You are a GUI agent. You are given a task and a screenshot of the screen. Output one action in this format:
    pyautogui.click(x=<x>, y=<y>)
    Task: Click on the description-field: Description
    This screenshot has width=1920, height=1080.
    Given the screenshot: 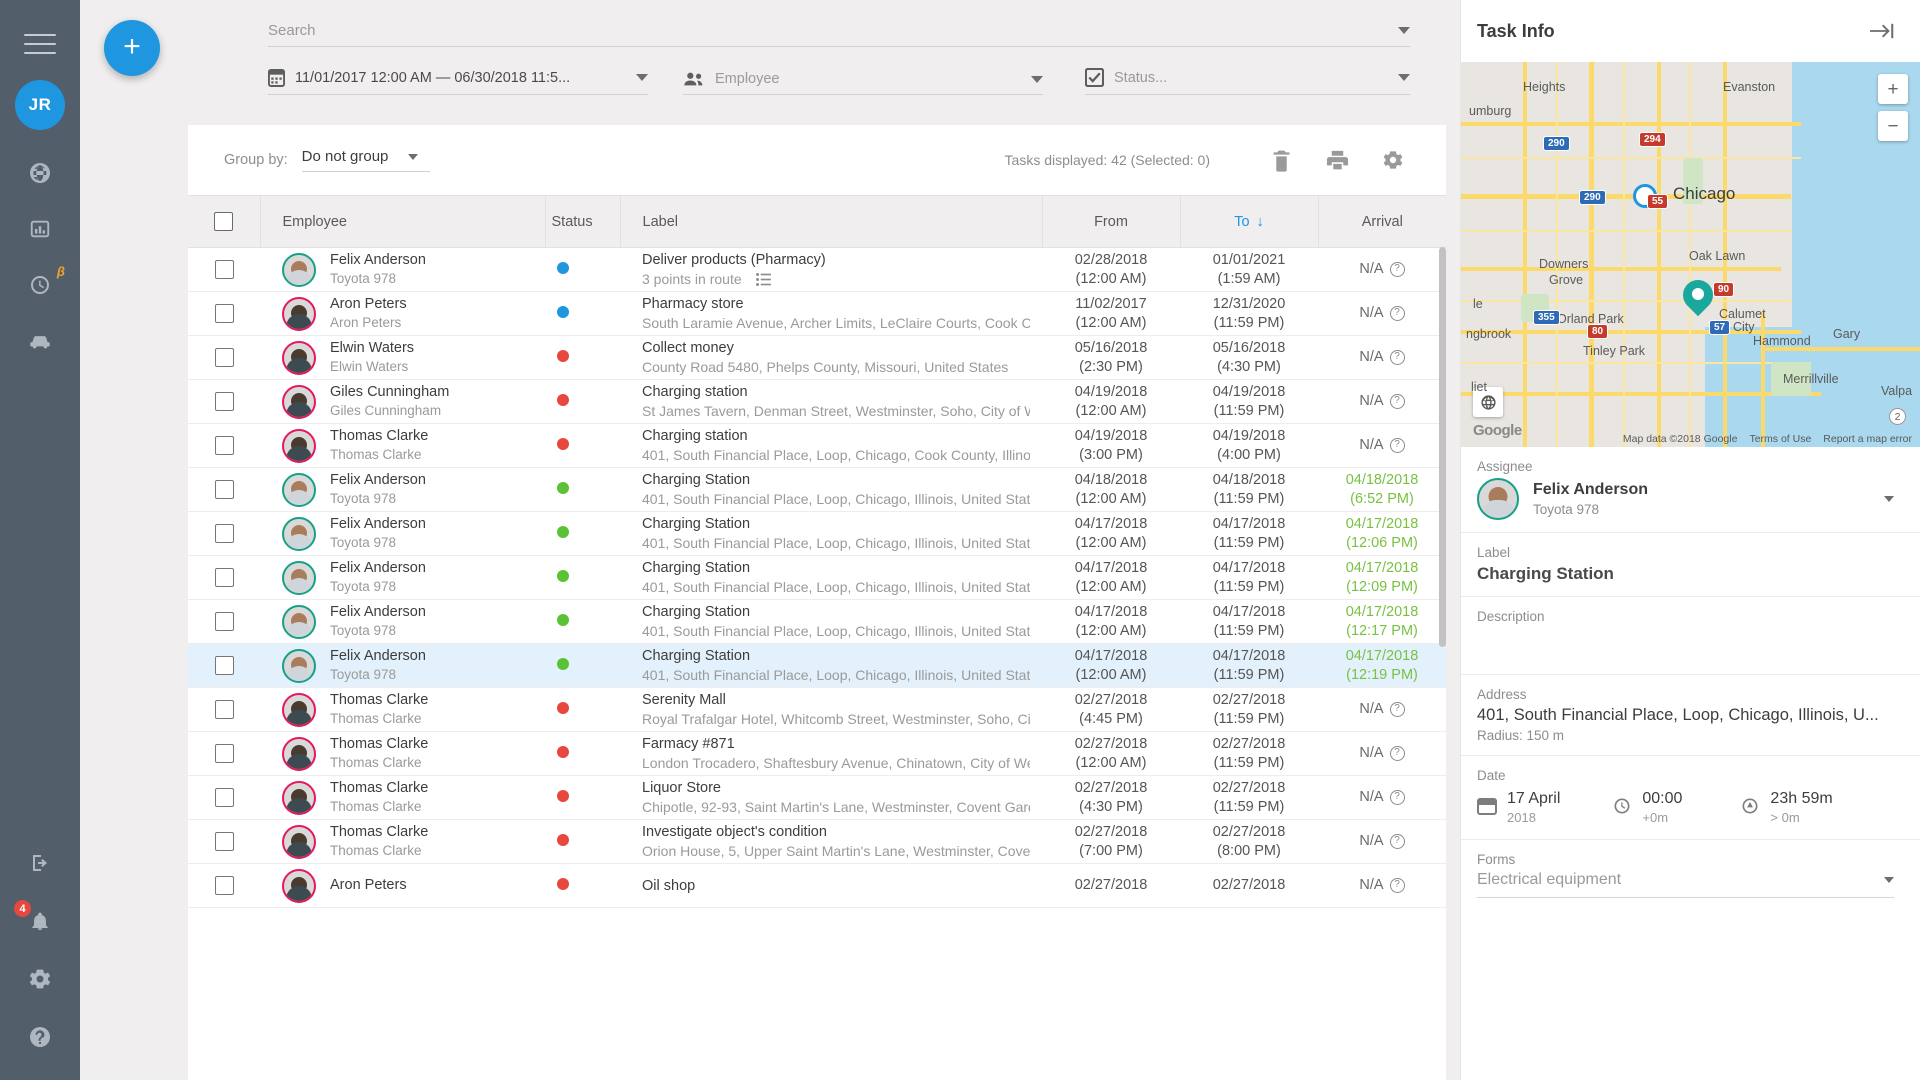 What is the action you would take?
    pyautogui.click(x=1690, y=636)
    